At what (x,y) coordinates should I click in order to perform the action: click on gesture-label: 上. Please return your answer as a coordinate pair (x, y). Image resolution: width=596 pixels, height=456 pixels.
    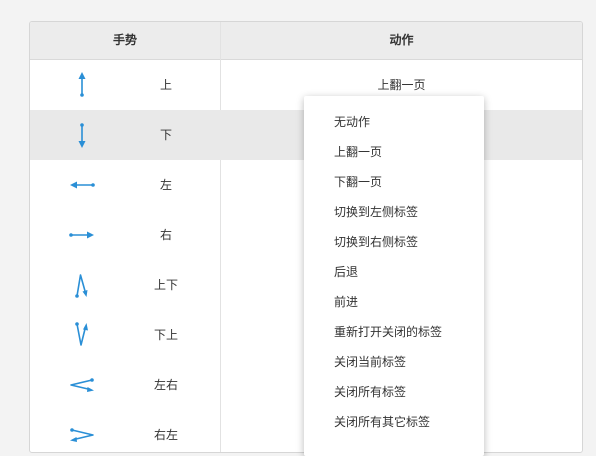
    Looking at the image, I should click on (165, 85).